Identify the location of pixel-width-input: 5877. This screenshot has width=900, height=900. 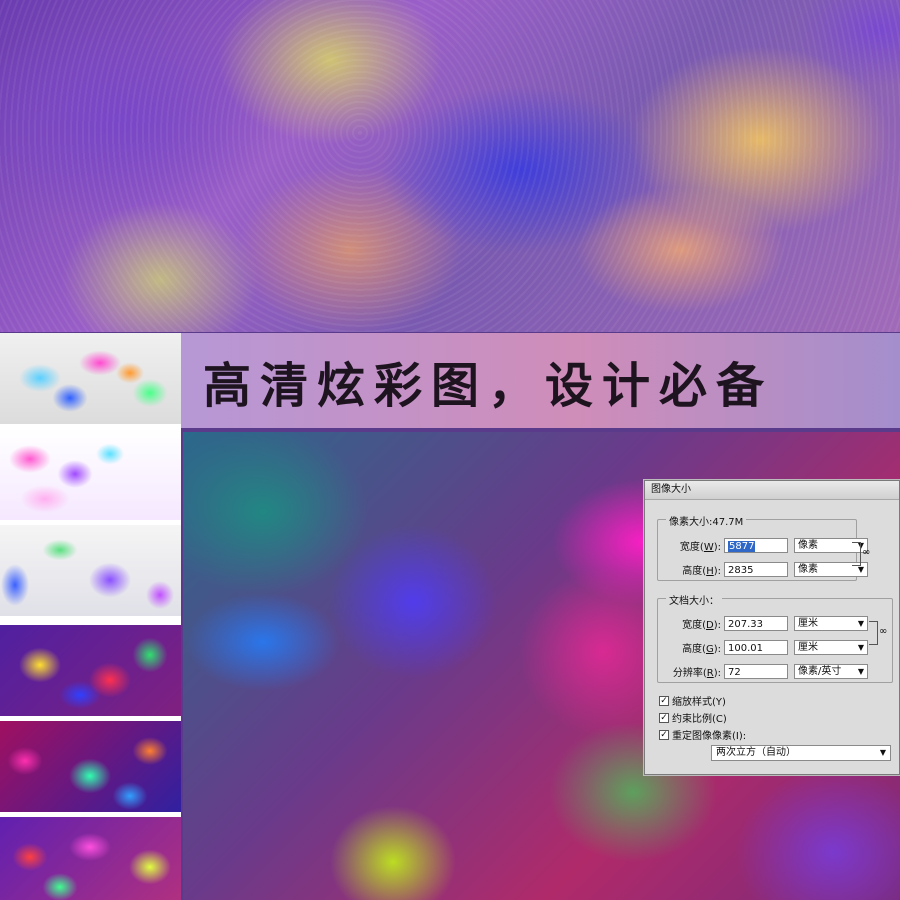
(756, 545).